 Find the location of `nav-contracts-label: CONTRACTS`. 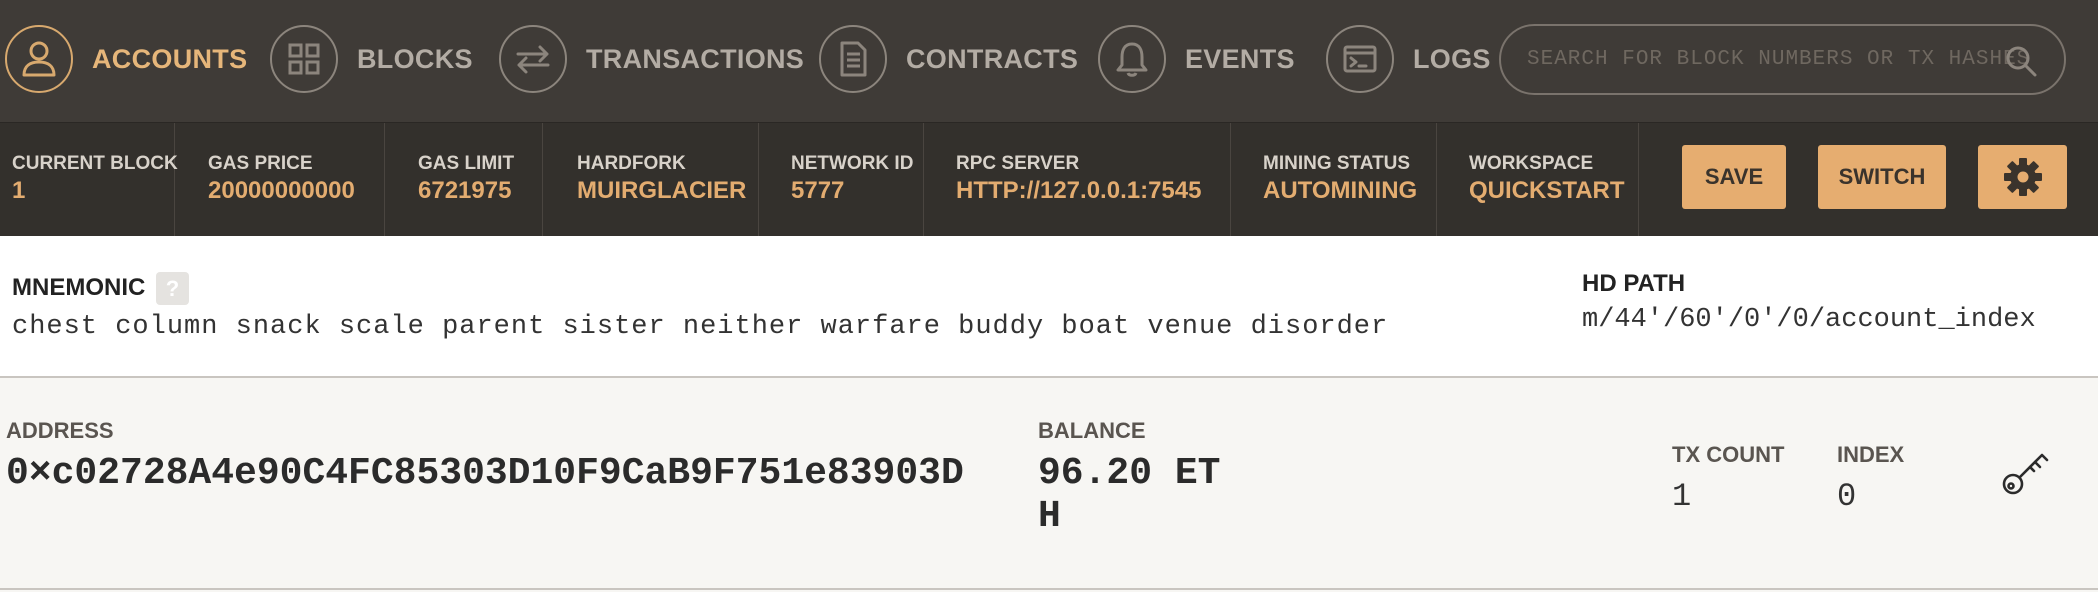

nav-contracts-label: CONTRACTS is located at coordinates (992, 58).